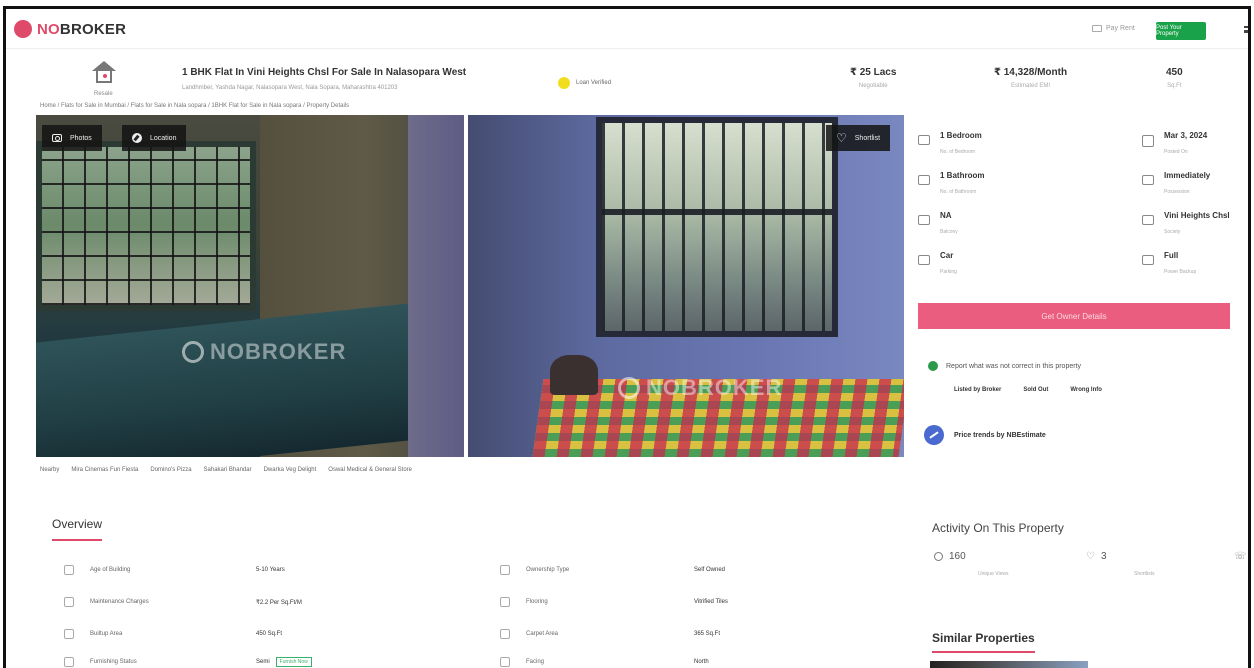 The height and width of the screenshot is (668, 1254). I want to click on report-options: Listed by Broker Sold Out Wrong Info, so click(1028, 390).